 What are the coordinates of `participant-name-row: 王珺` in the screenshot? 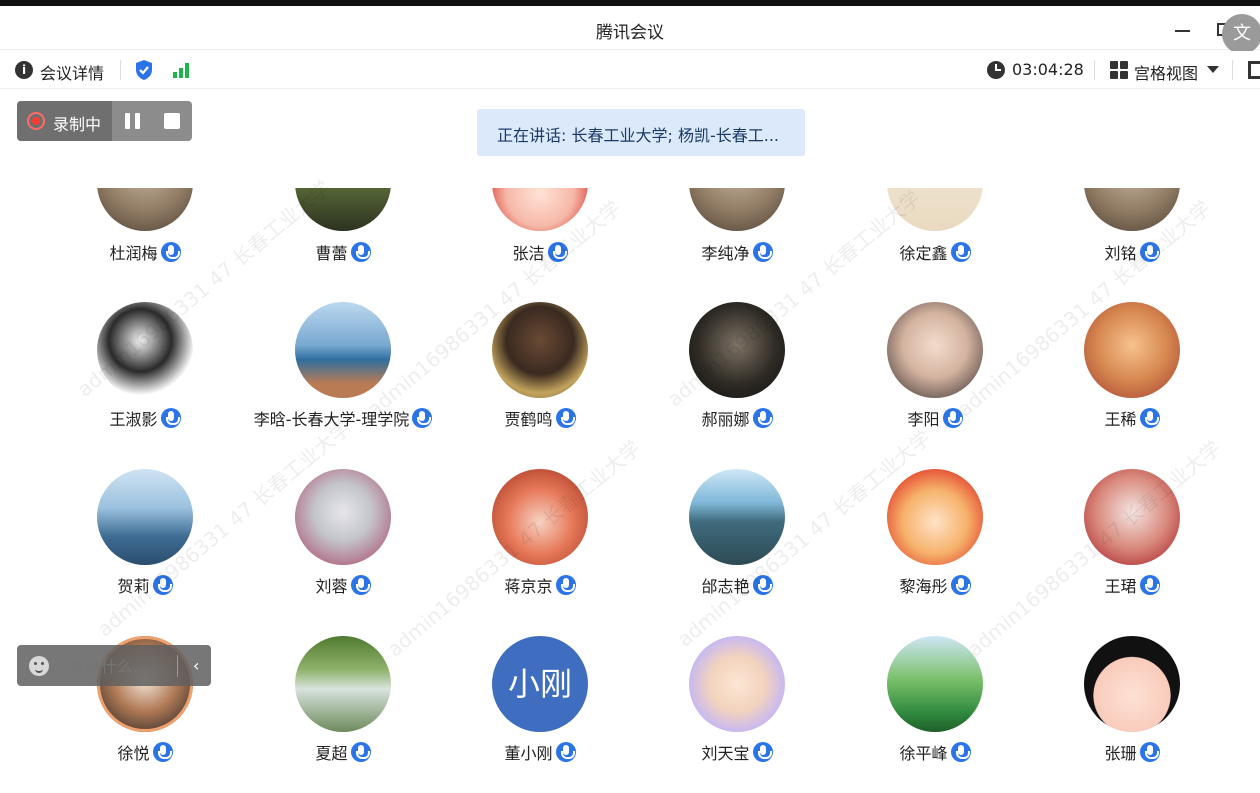 It's located at (1132, 585).